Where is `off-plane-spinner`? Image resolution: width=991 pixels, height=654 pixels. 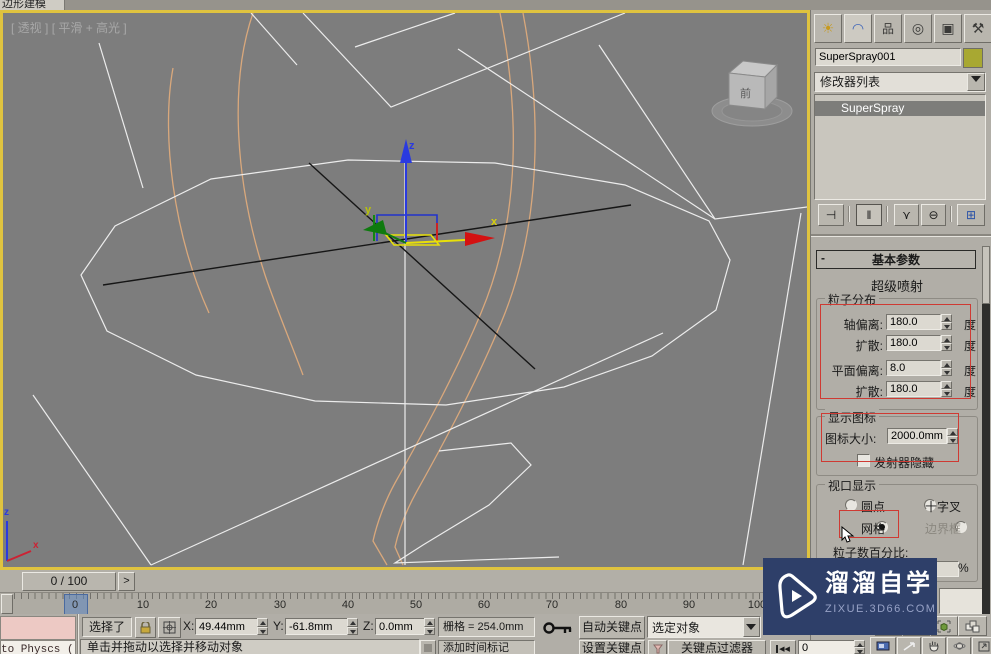 off-plane-spinner is located at coordinates (946, 368).